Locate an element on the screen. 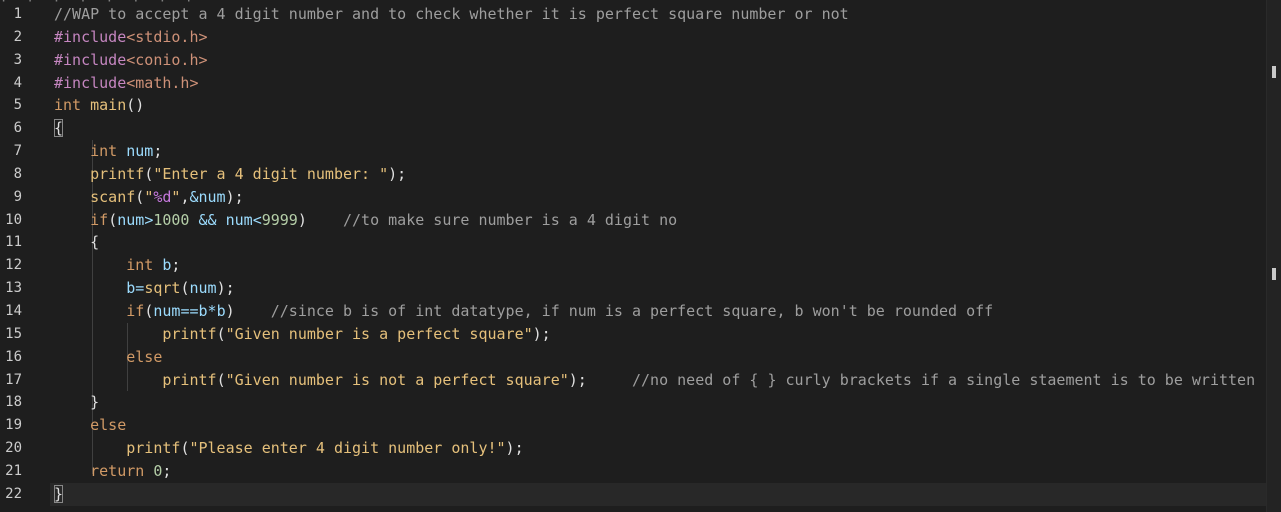 The width and height of the screenshot is (1281, 512). vertical-scrollbar is located at coordinates (1273, 256).